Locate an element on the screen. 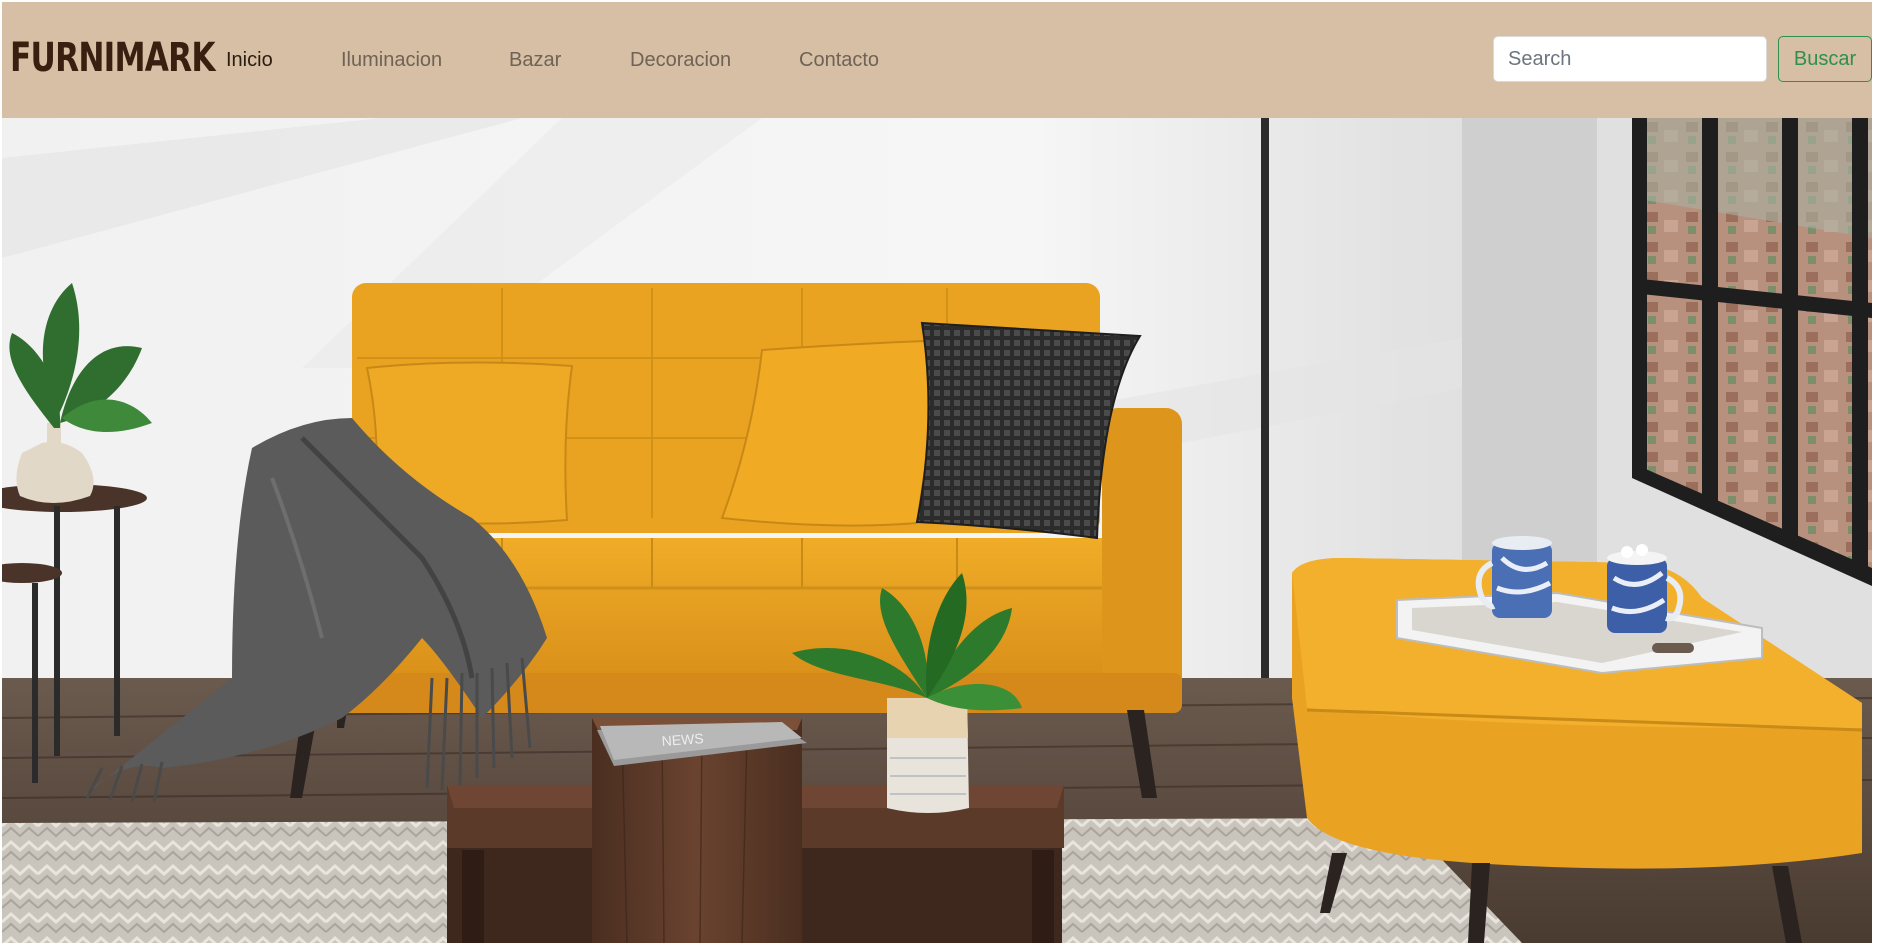  nav-link-inicio: Inicio is located at coordinates (249, 60).